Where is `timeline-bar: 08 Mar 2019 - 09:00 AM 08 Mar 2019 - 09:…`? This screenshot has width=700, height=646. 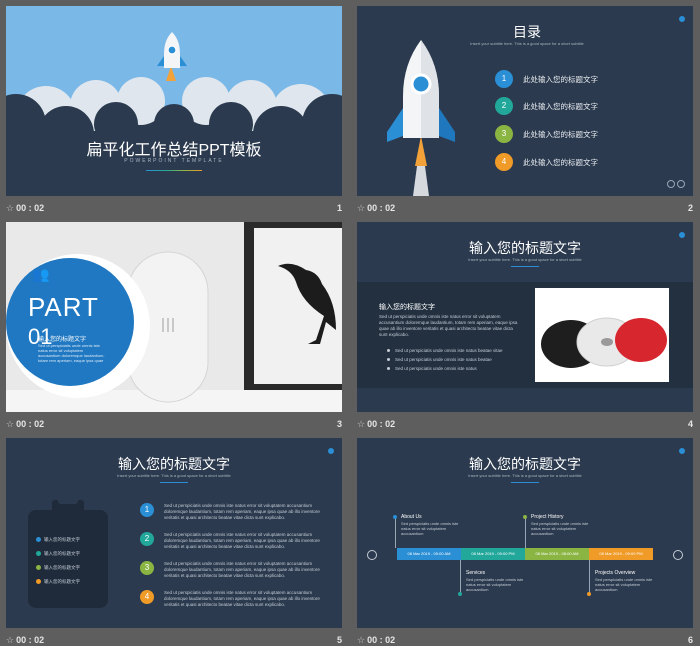 timeline-bar: 08 Mar 2019 - 09:00 AM 08 Mar 2019 - 09:… is located at coordinates (525, 554).